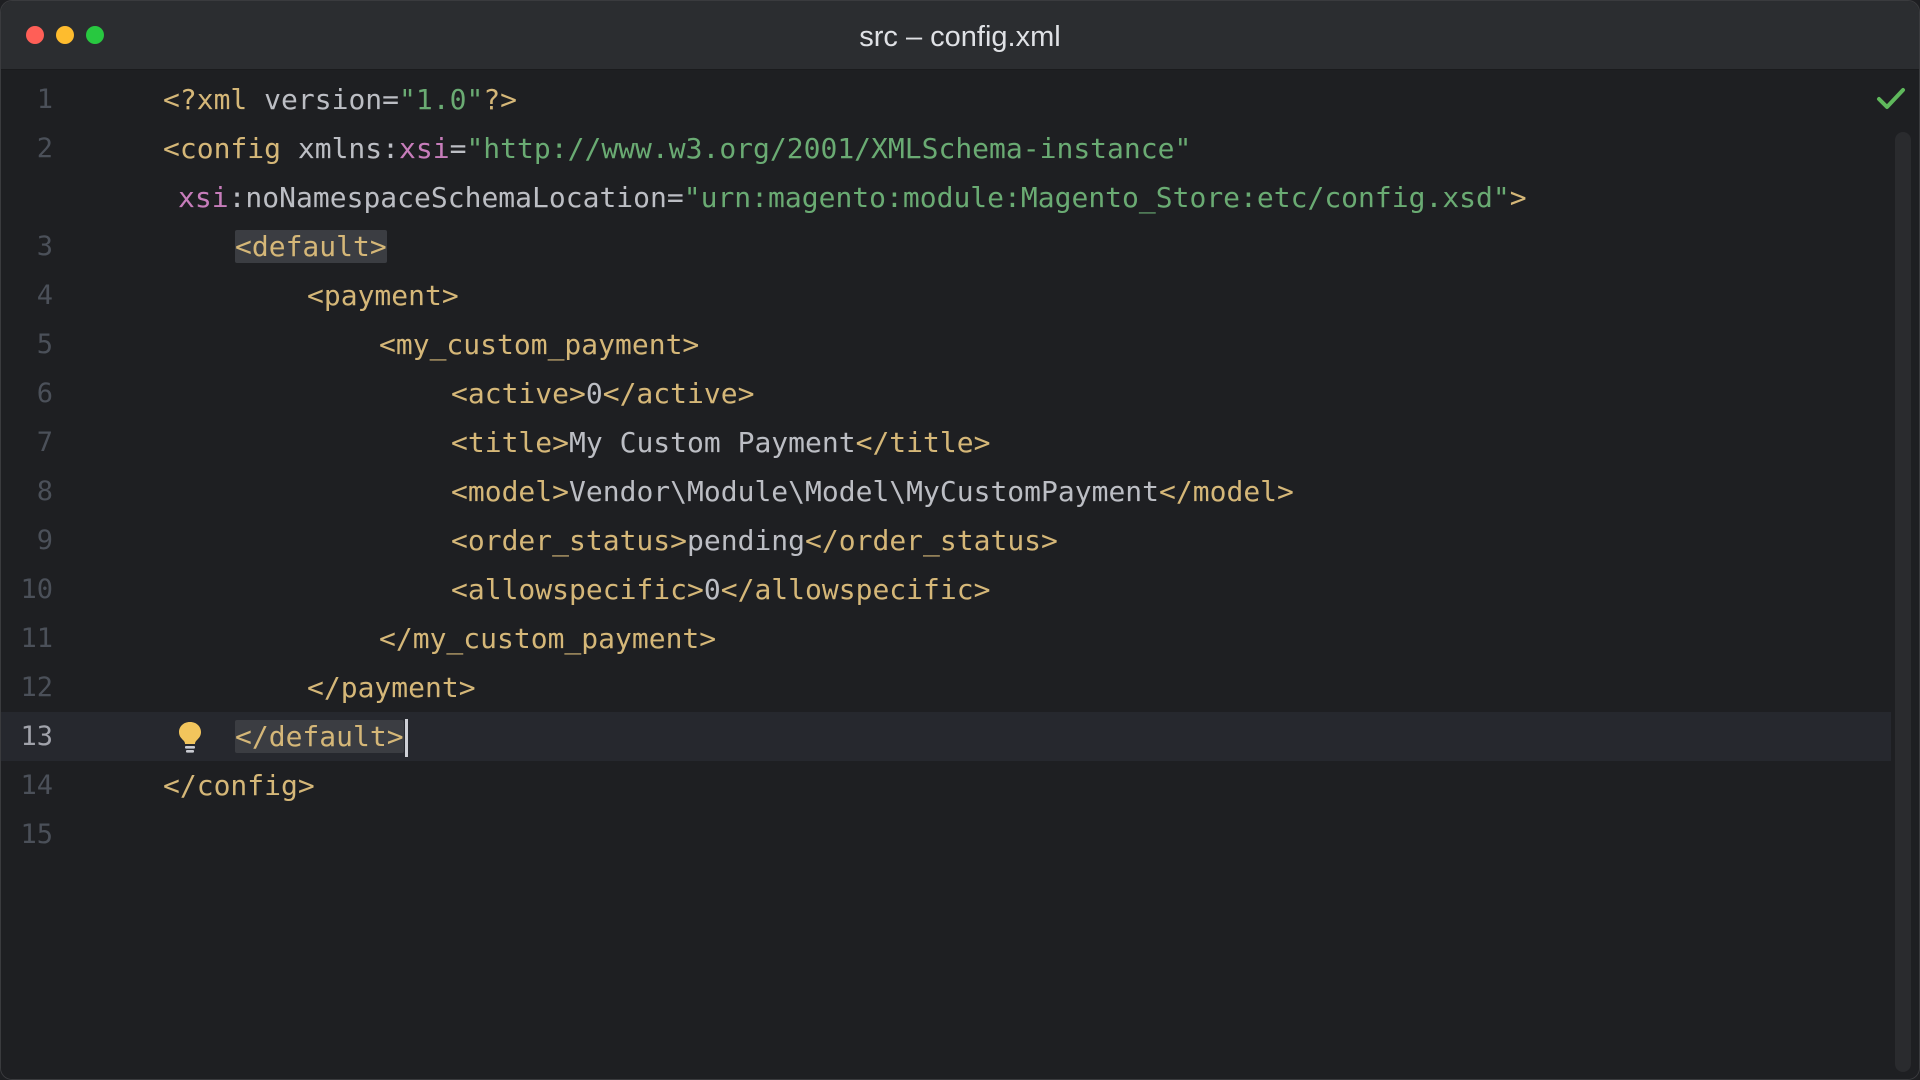  I want to click on line-number: 2, so click(44, 148).